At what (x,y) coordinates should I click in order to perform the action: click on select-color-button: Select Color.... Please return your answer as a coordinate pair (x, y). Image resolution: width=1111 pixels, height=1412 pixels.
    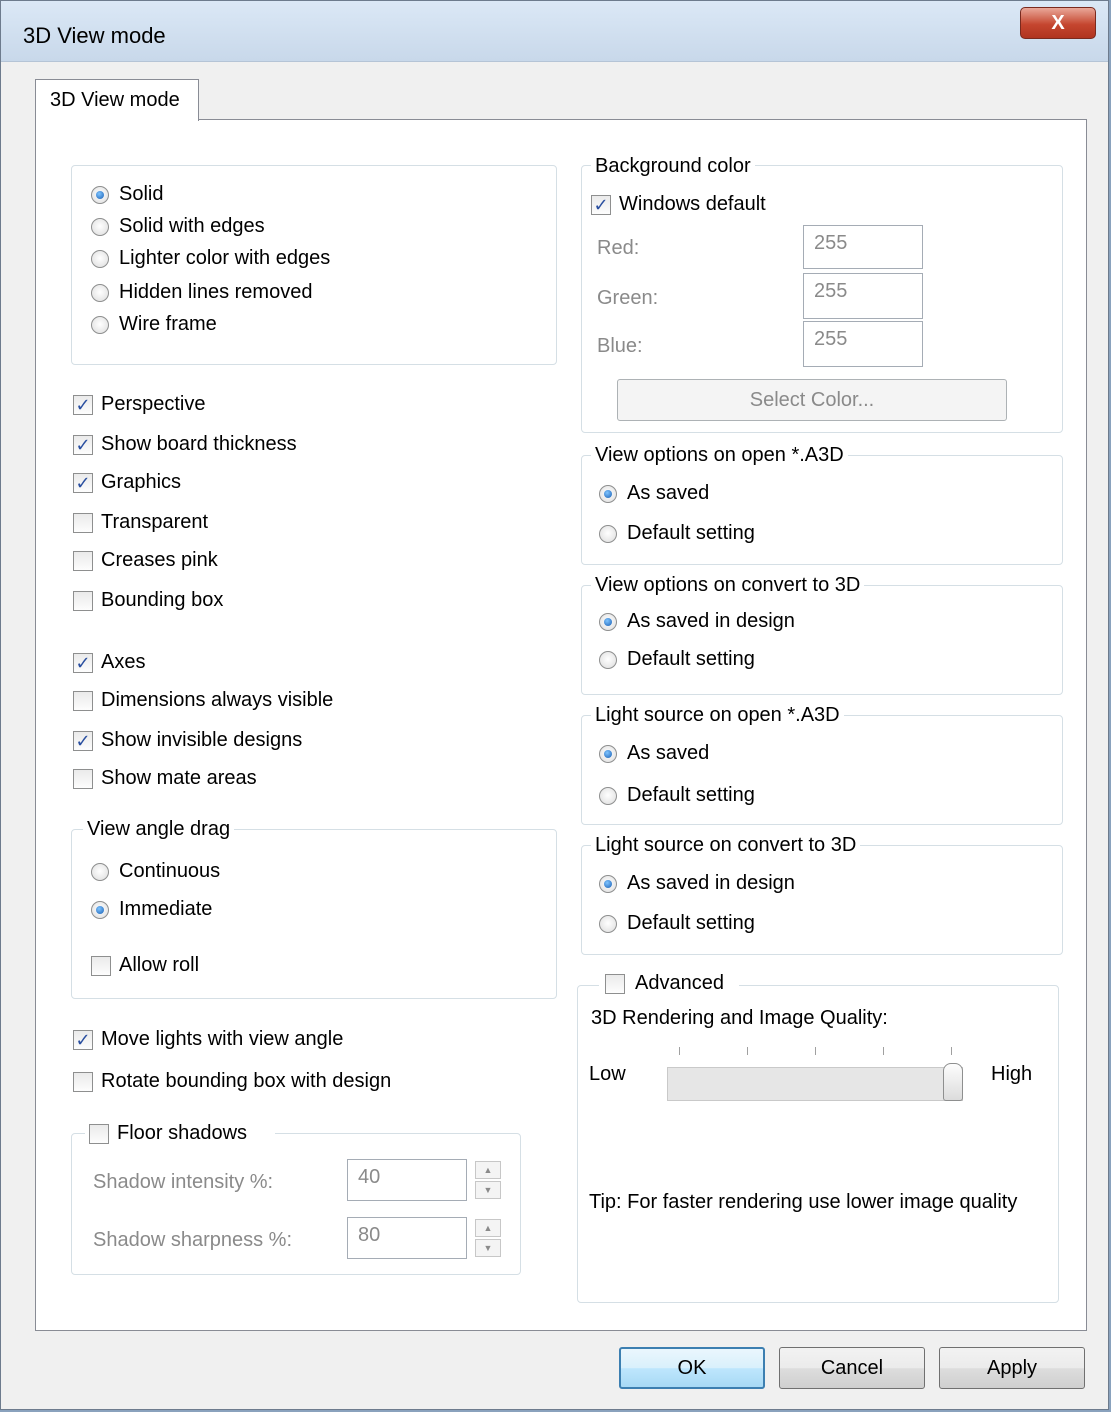
    Looking at the image, I should click on (812, 400).